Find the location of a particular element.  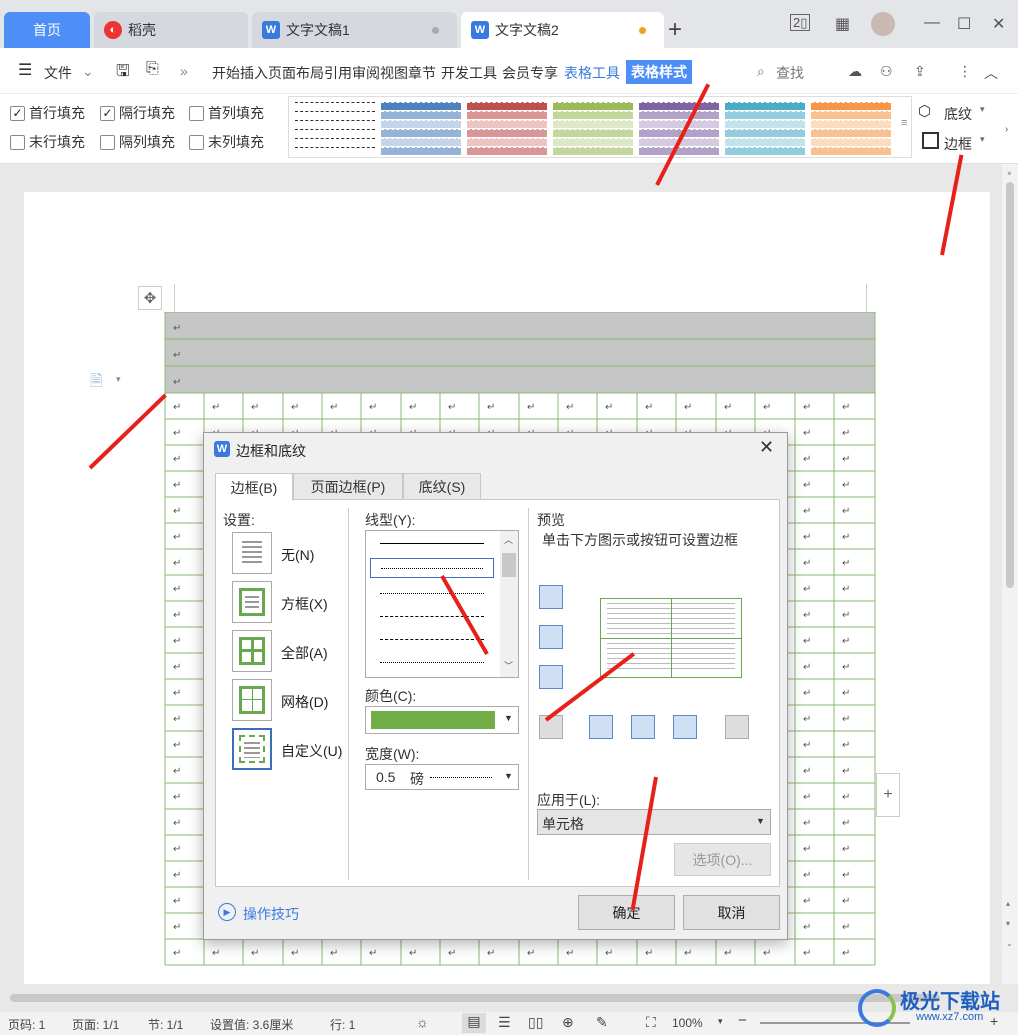

read-view-icon: ▯▯ is located at coordinates (535, 1022).